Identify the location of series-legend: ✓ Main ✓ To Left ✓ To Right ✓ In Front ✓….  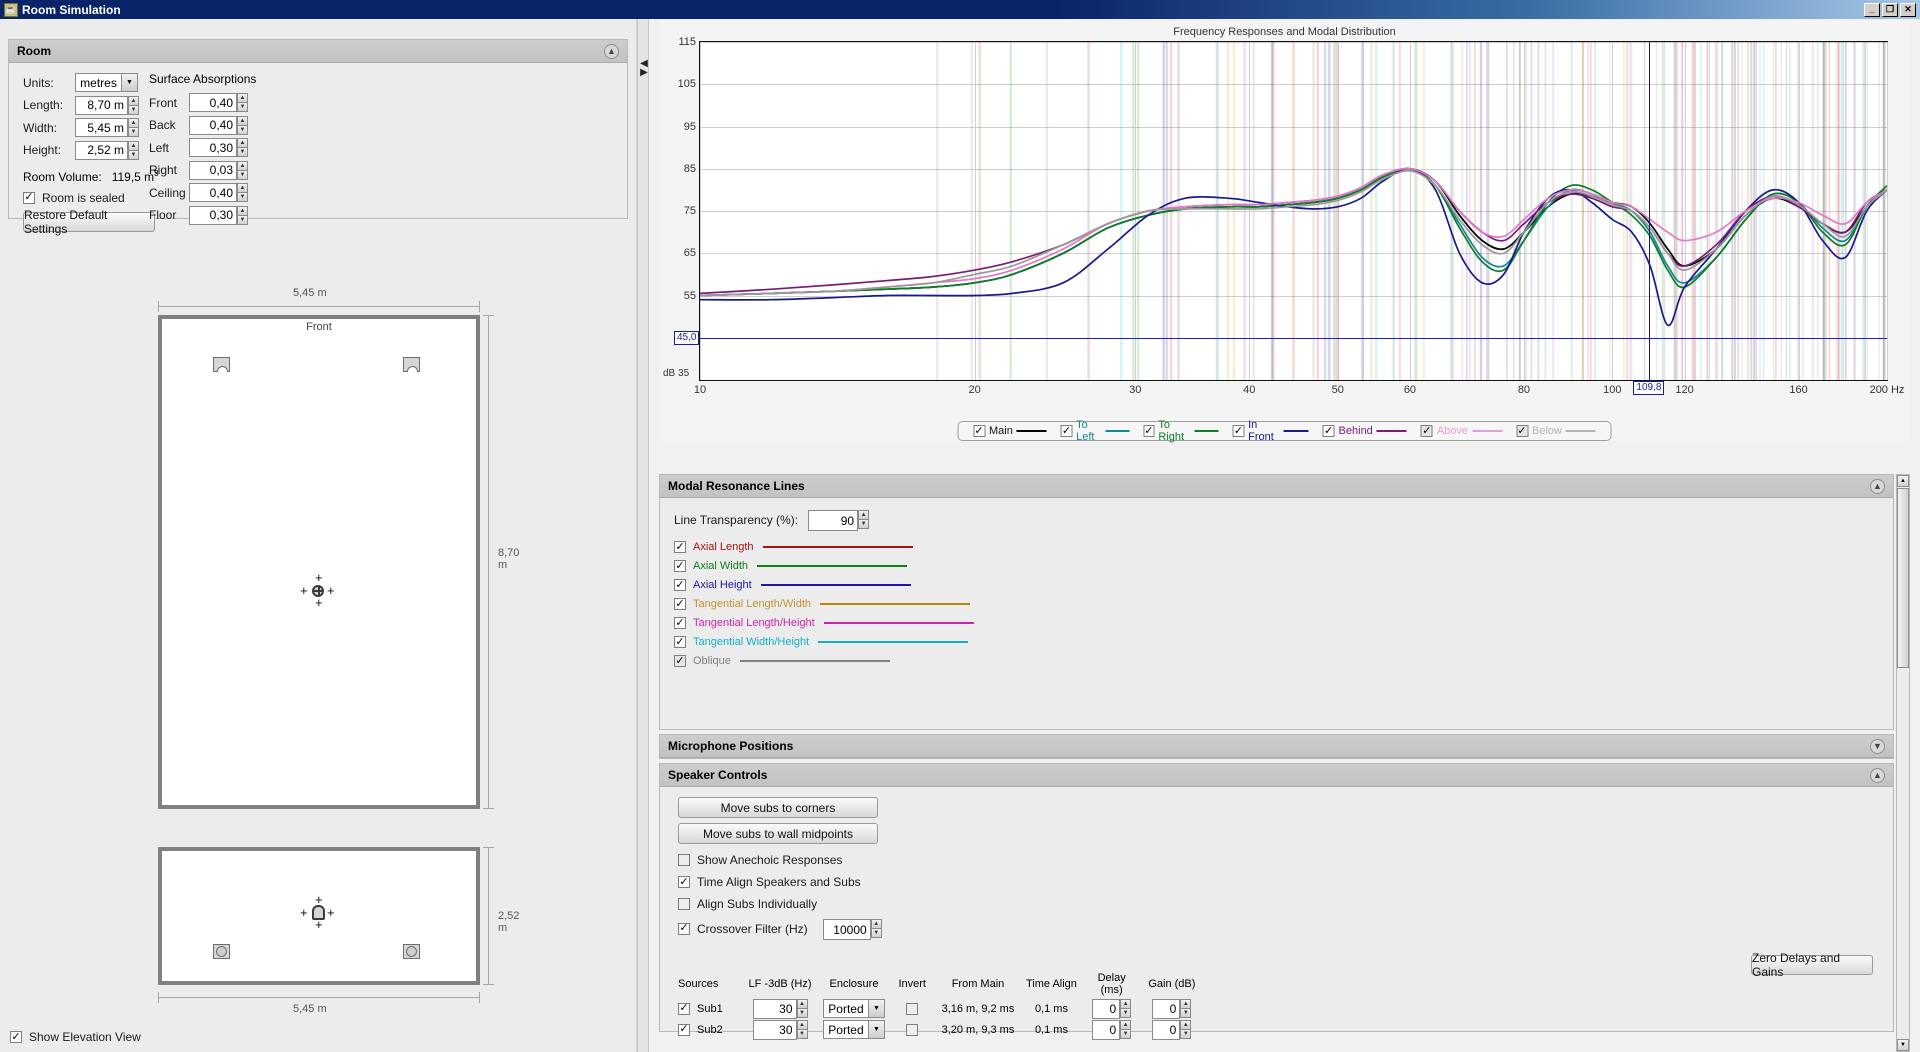
(1284, 431).